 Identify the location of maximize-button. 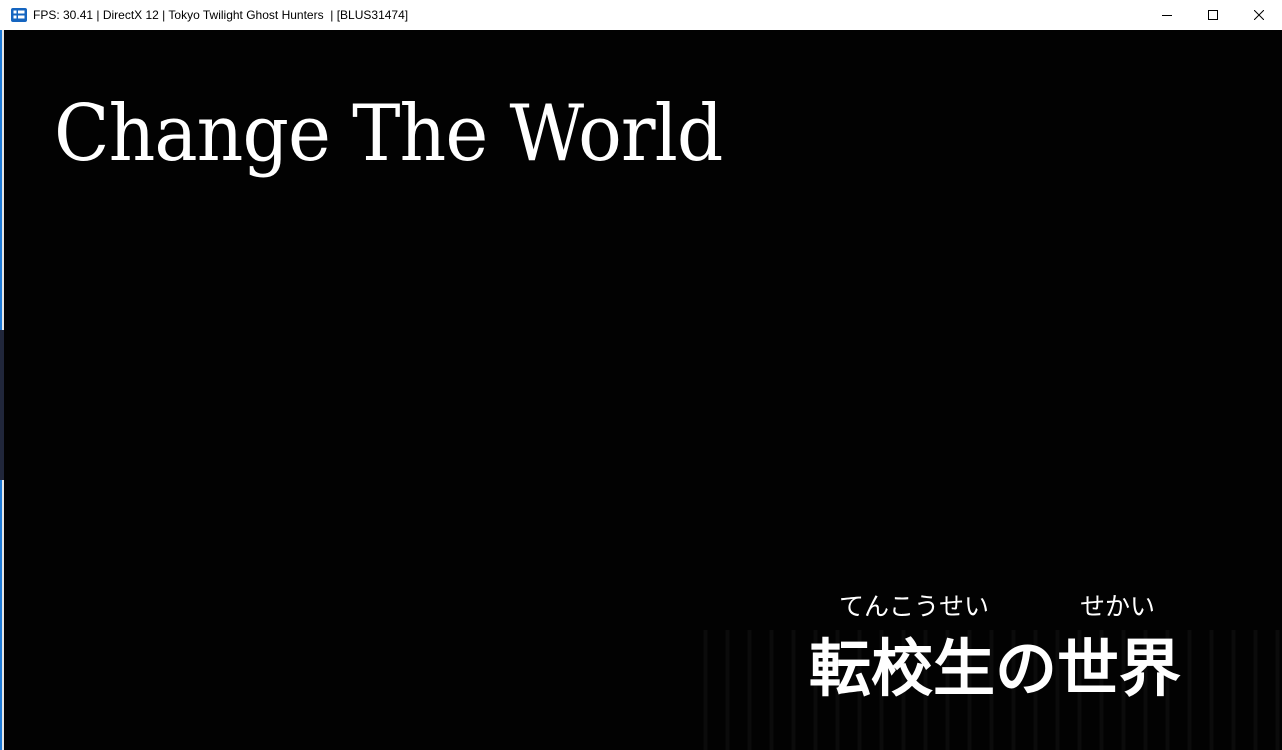
(1213, 15).